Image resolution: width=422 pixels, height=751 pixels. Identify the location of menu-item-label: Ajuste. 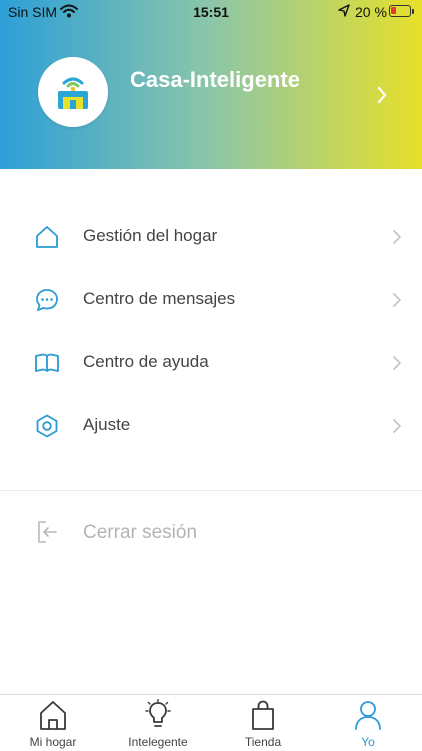
(107, 424).